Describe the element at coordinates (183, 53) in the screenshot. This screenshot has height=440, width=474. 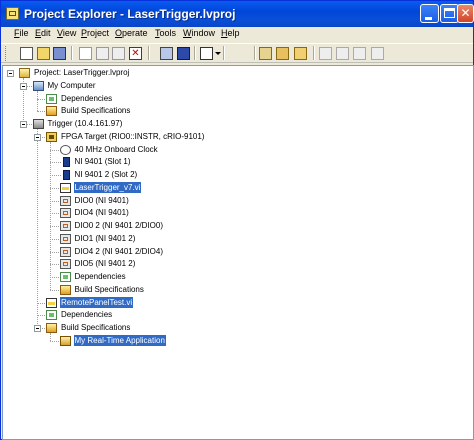
I see `deploy-icon` at that location.